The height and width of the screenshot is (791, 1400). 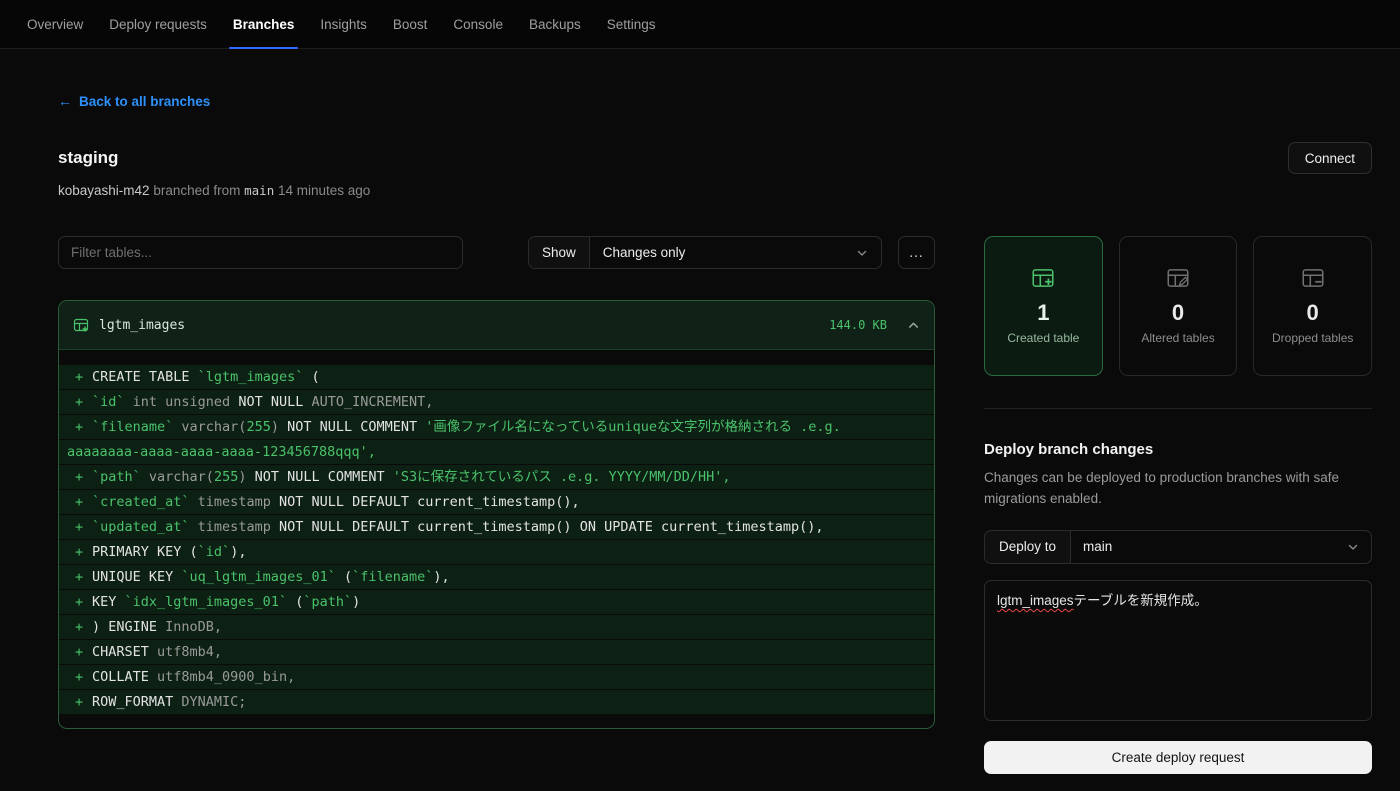 What do you see at coordinates (1069, 449) in the screenshot?
I see `deploy-section-heading: Deploy branch changes` at bounding box center [1069, 449].